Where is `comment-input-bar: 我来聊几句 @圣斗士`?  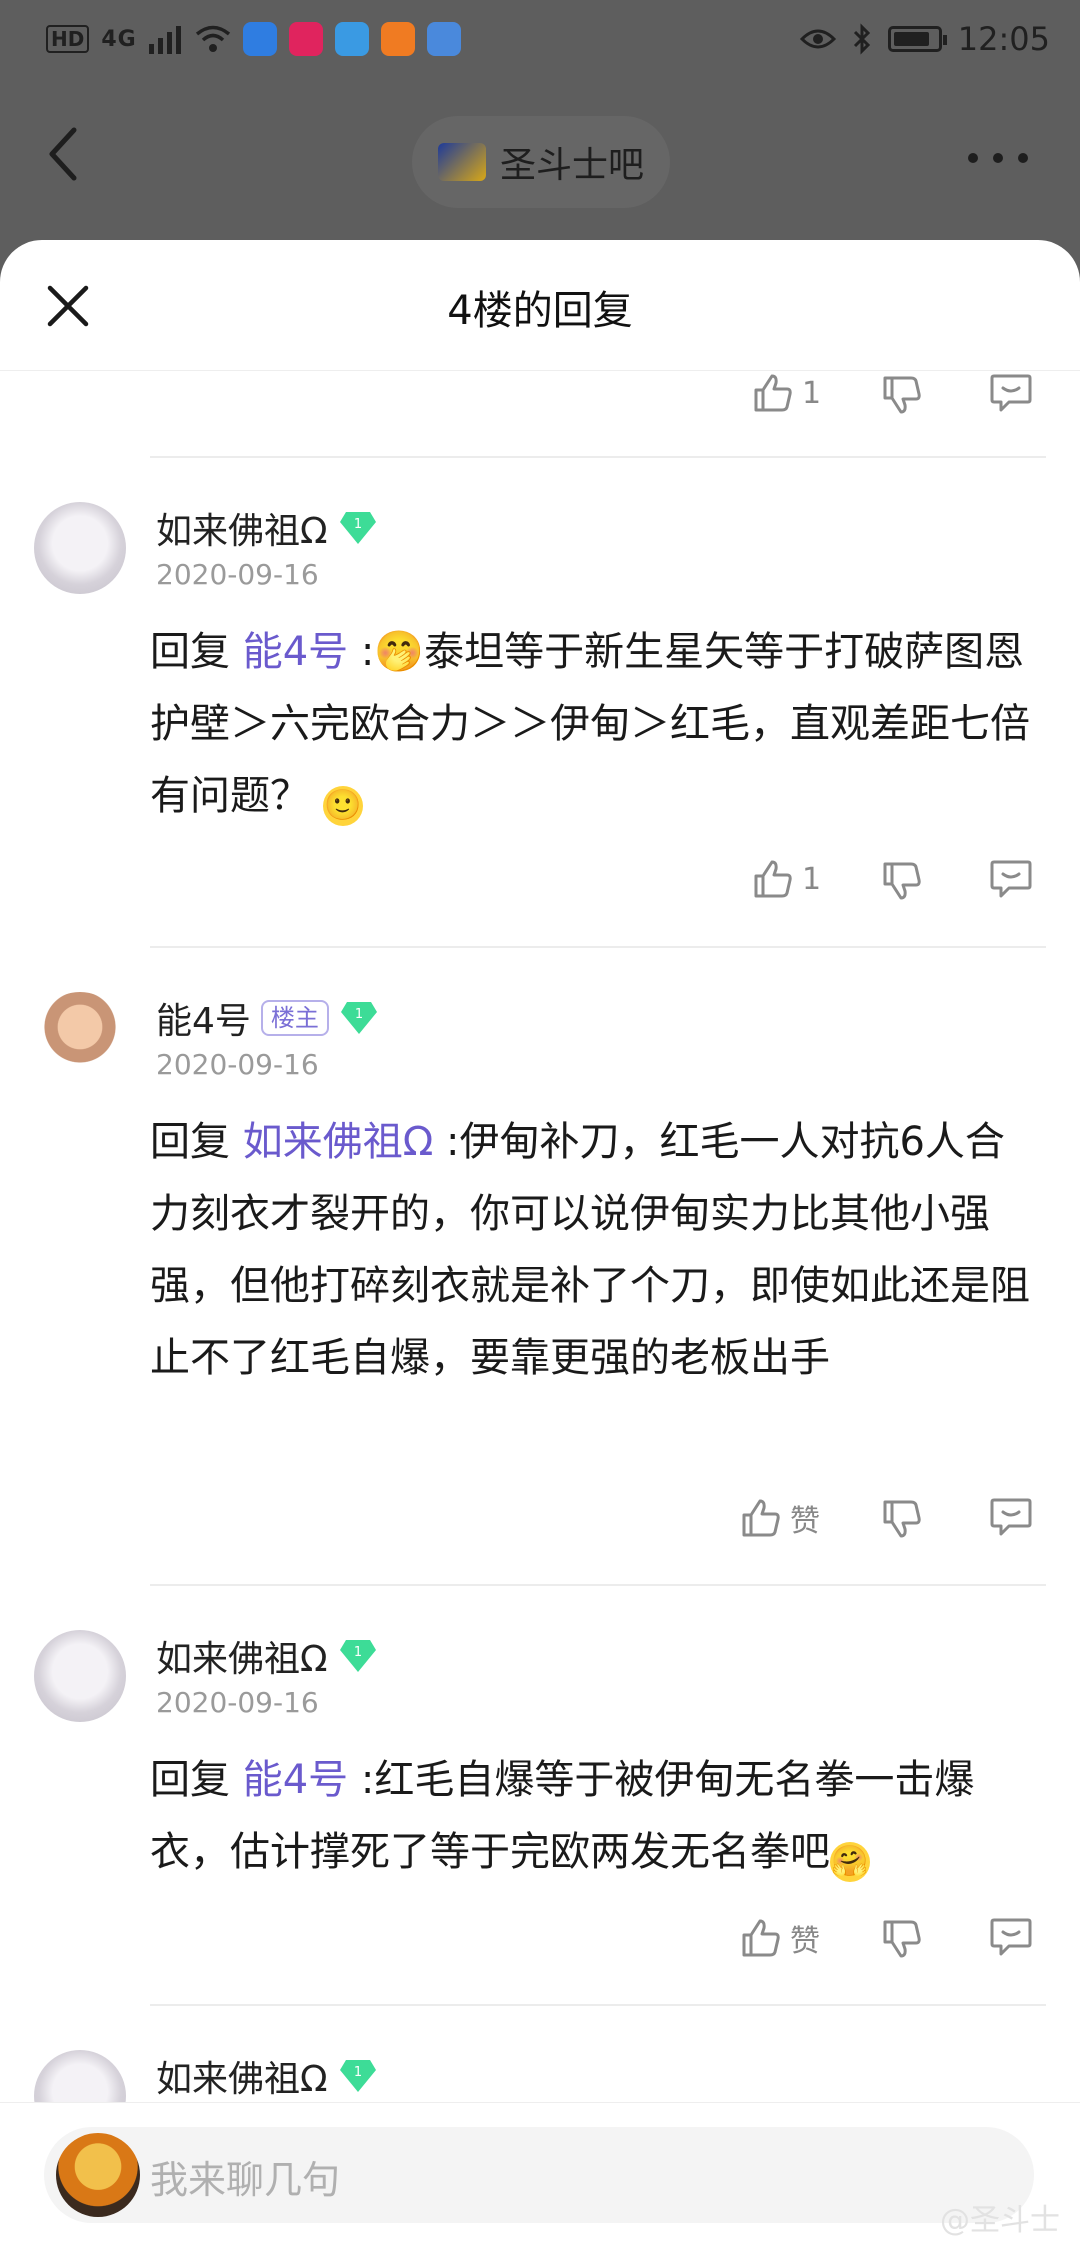
comment-input-bar: 我来聊几句 @圣斗士 is located at coordinates (540, 2173).